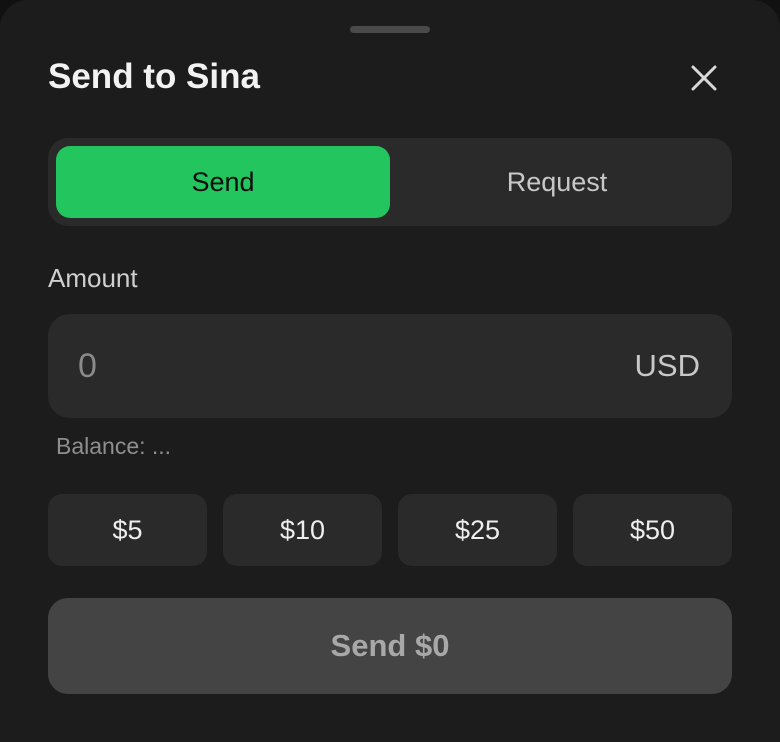  Describe the element at coordinates (302, 530) in the screenshot. I see `preset-10-button: $10` at that location.